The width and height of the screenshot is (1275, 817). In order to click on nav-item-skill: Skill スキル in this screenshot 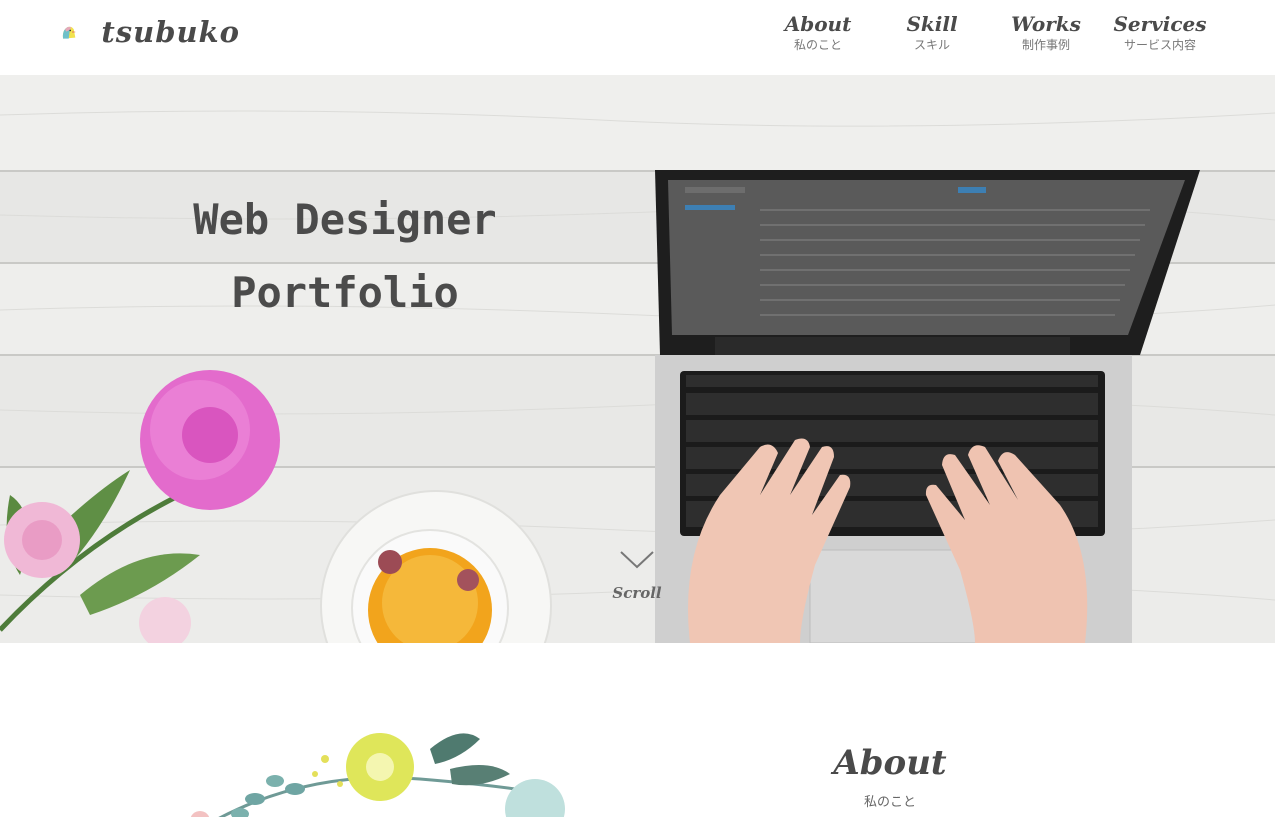, I will do `click(932, 31)`.